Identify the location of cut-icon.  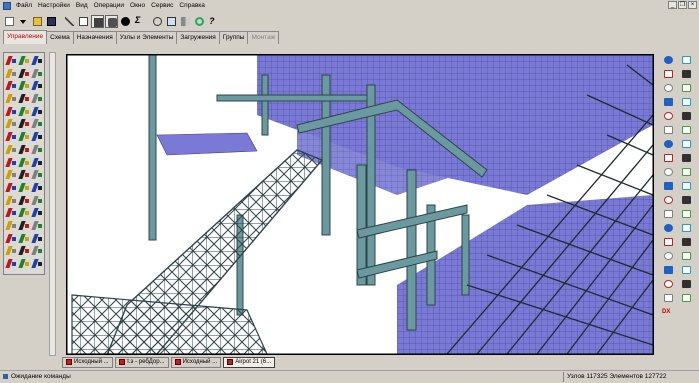
(69, 21).